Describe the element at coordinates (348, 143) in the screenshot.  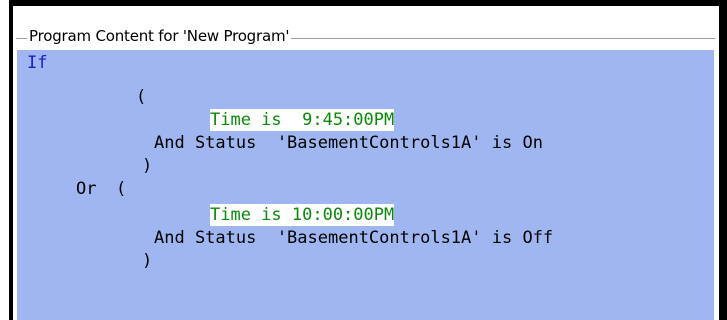
I see `condition-status-1: And Status 'BasementControls1A' is On` at that location.